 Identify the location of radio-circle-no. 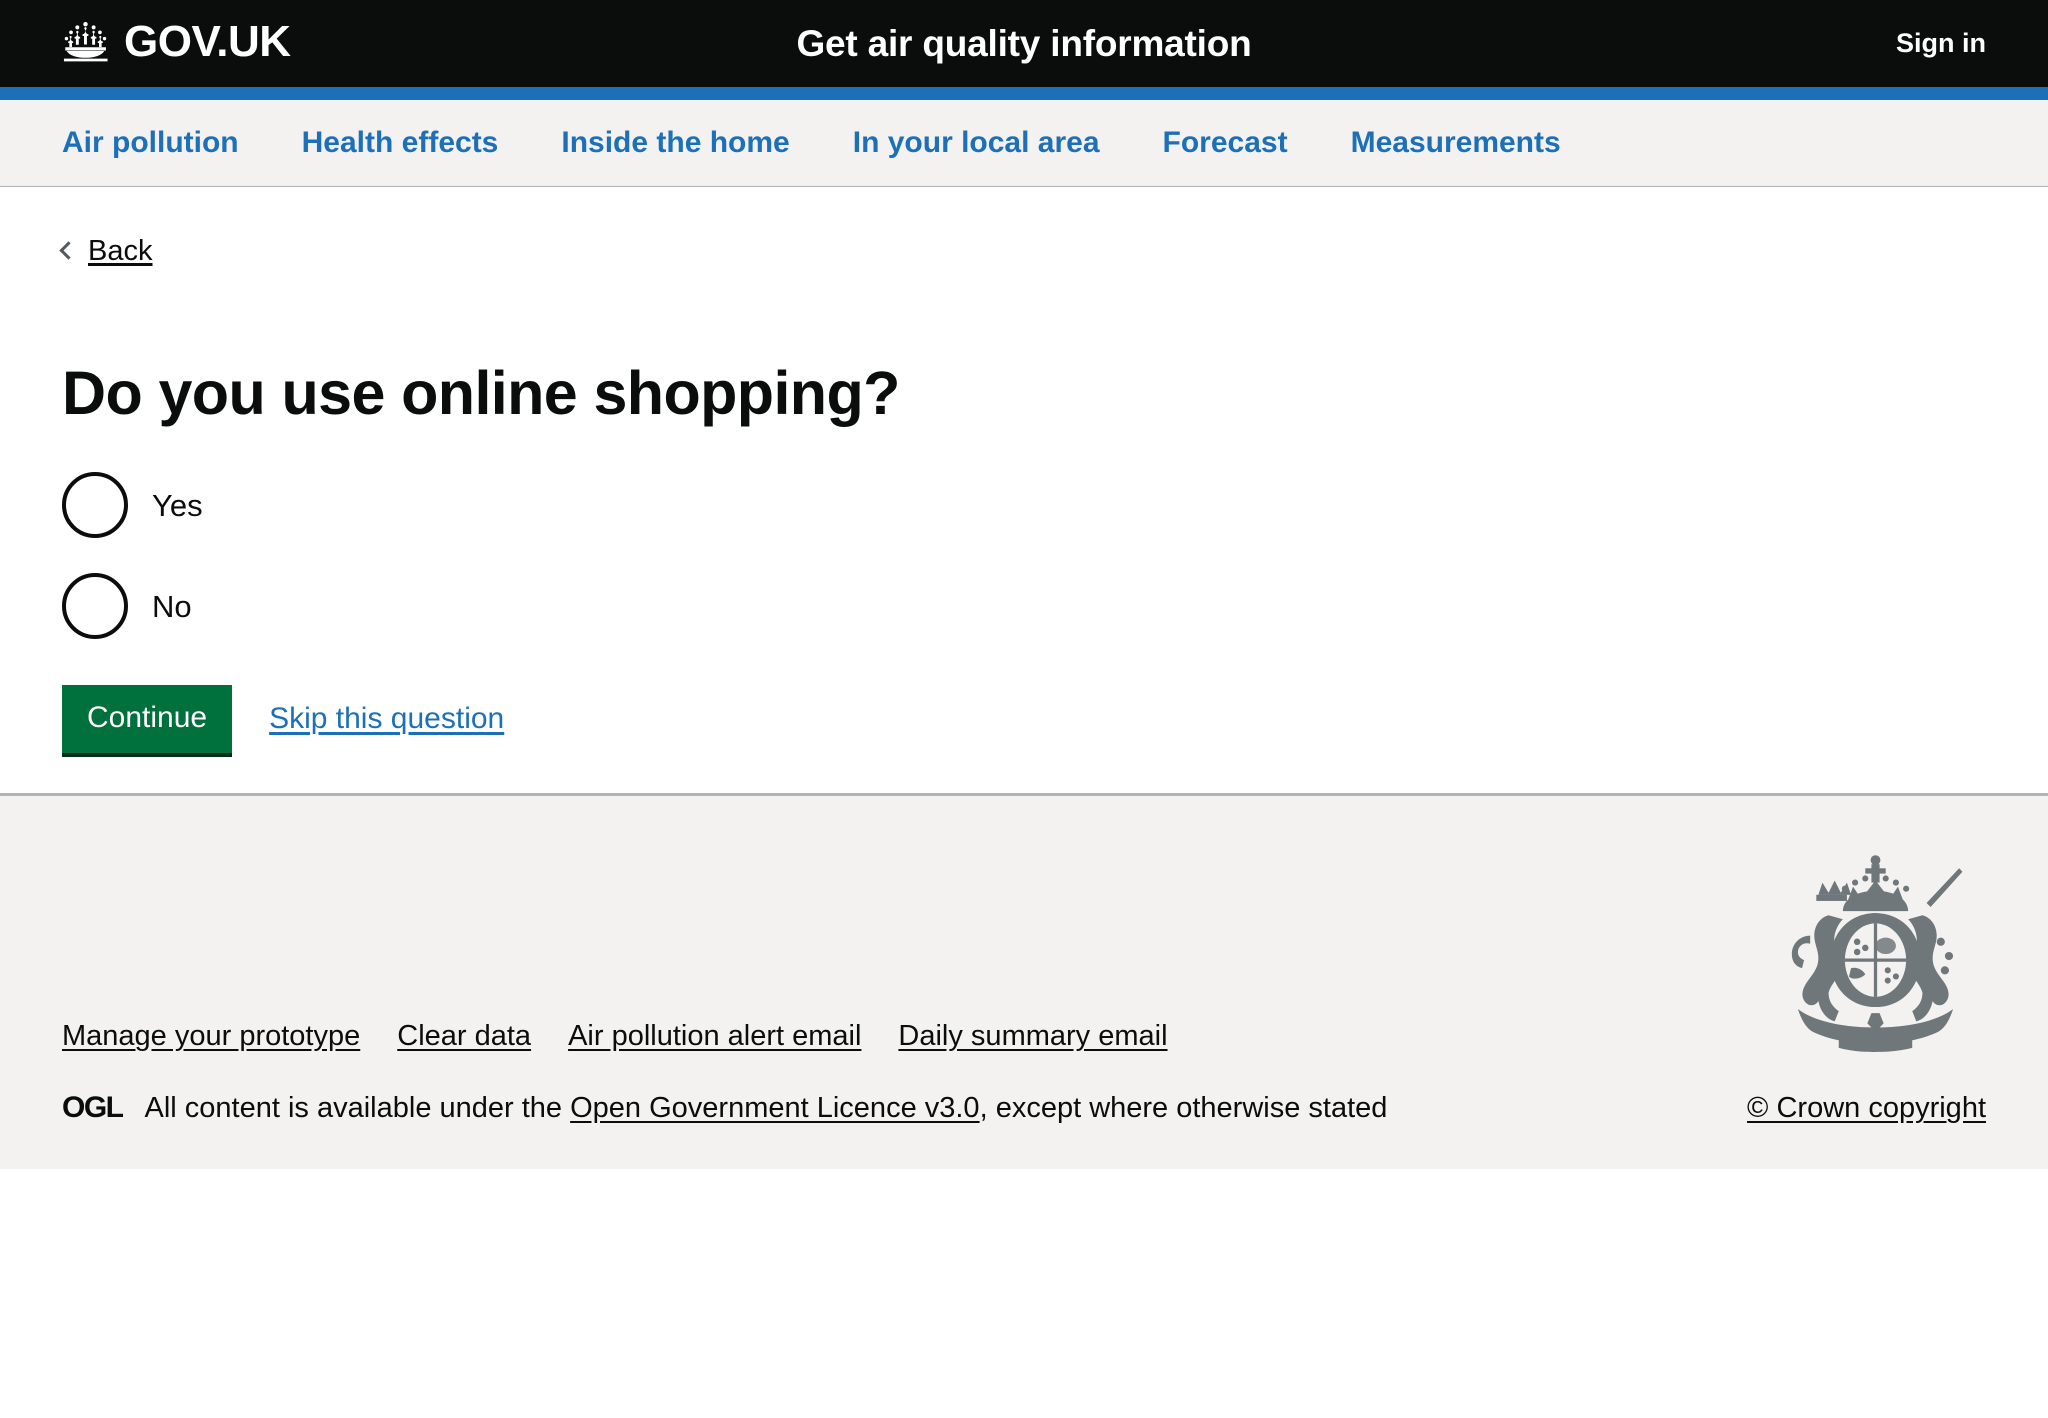
(95, 606).